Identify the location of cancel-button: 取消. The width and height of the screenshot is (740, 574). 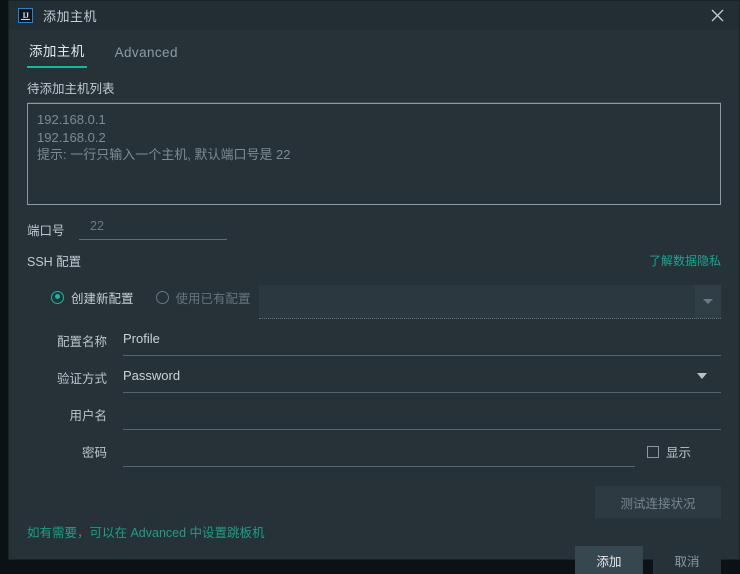
(687, 560).